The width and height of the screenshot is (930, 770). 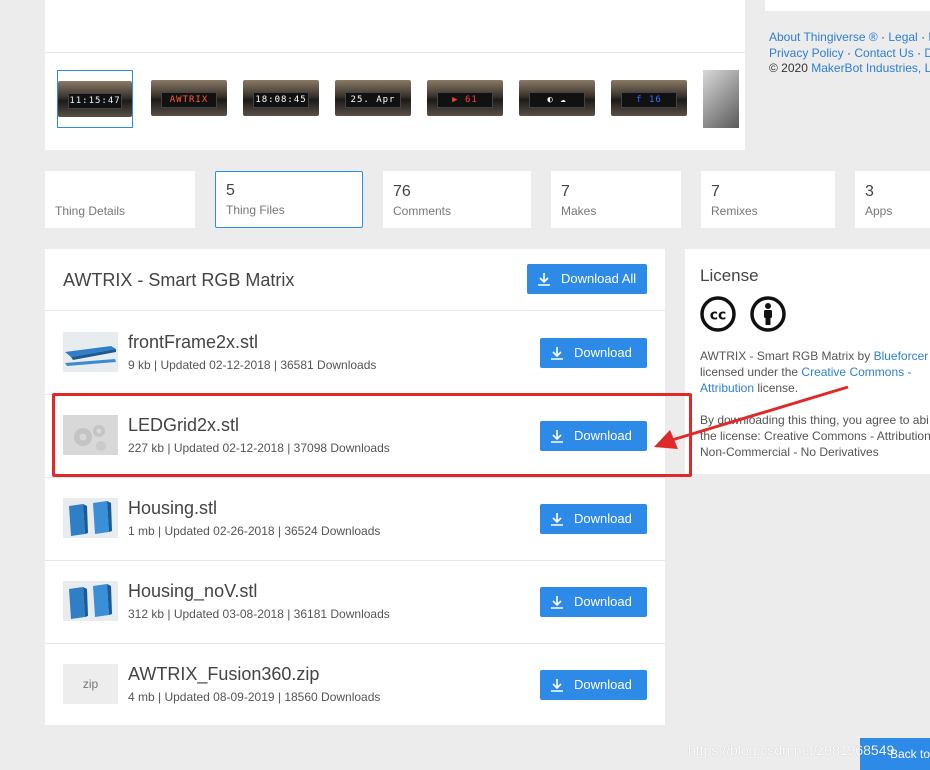 I want to click on tab-label: Makes, so click(x=579, y=211).